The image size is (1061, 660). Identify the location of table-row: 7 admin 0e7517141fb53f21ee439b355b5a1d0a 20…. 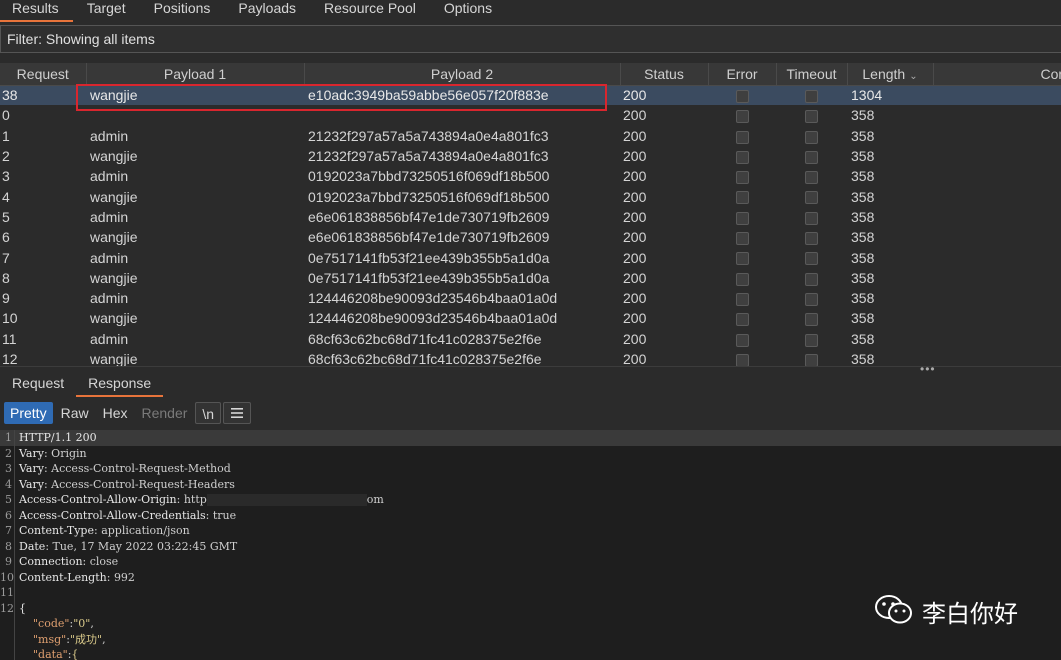
(530, 257).